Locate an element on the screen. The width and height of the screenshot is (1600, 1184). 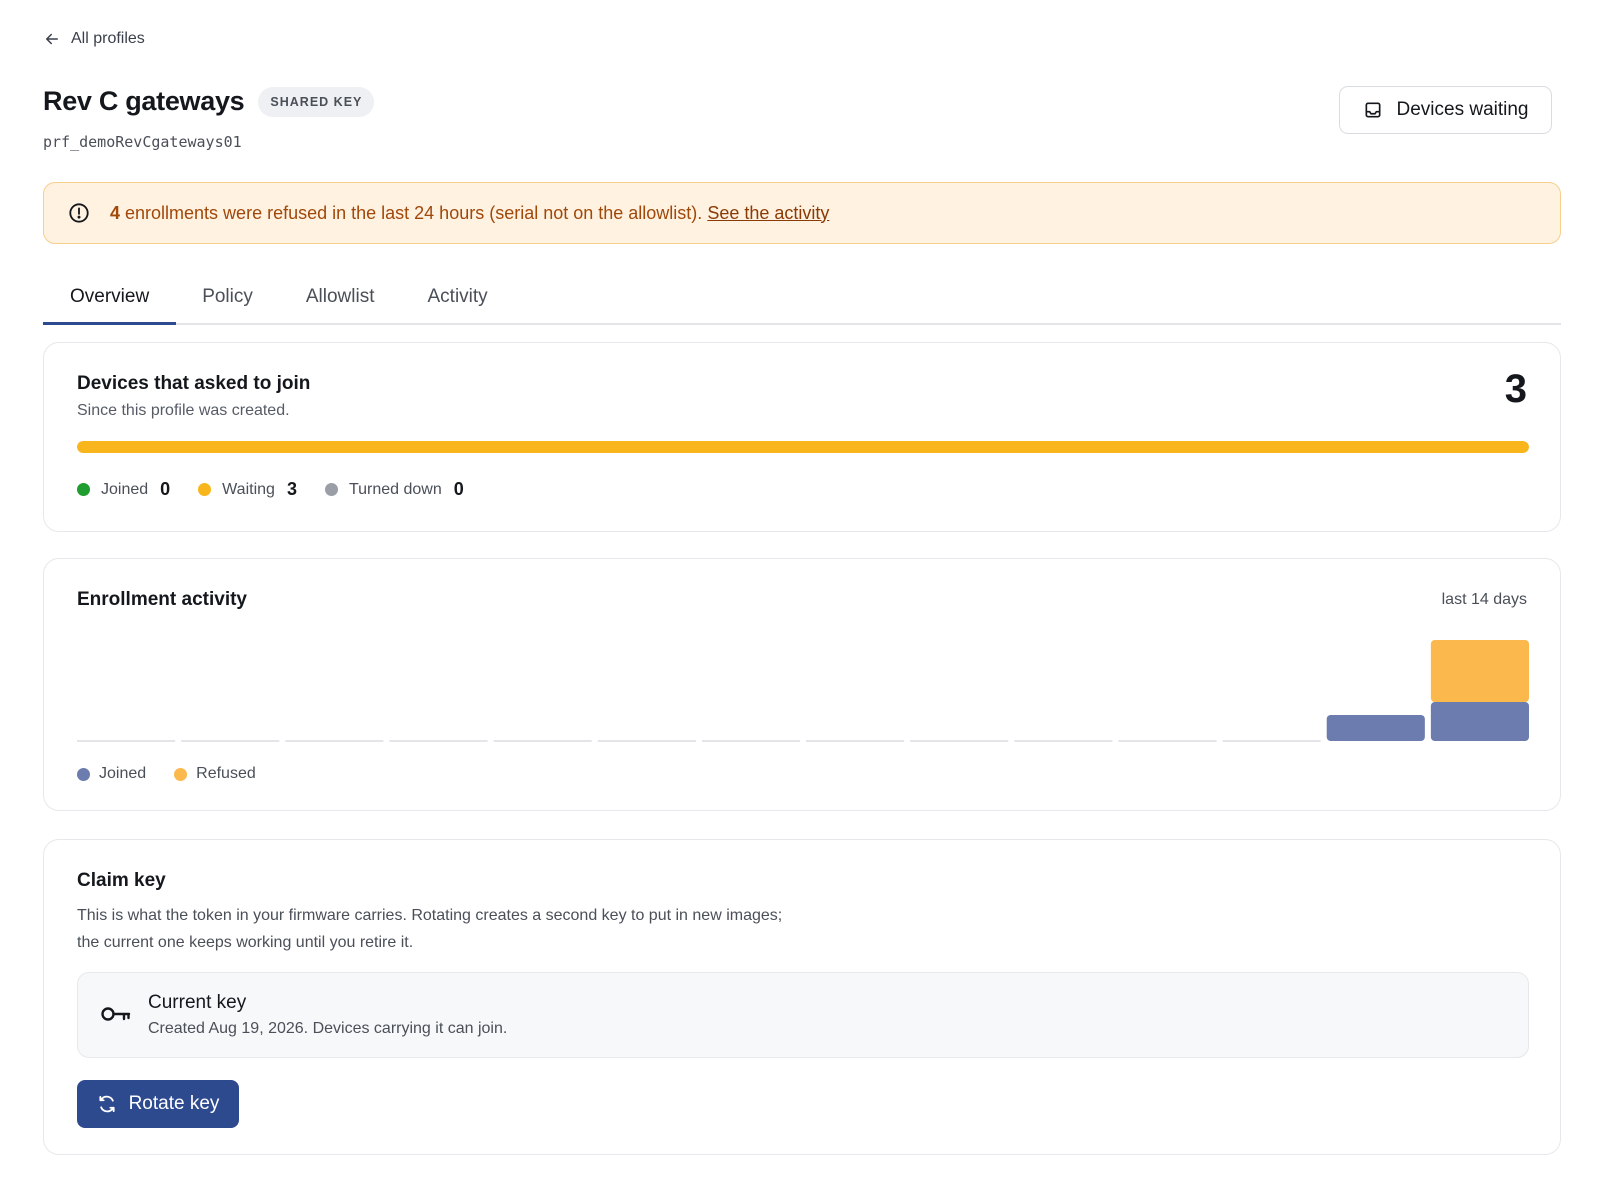
legend-joined: Joined 0 is located at coordinates (123, 489).